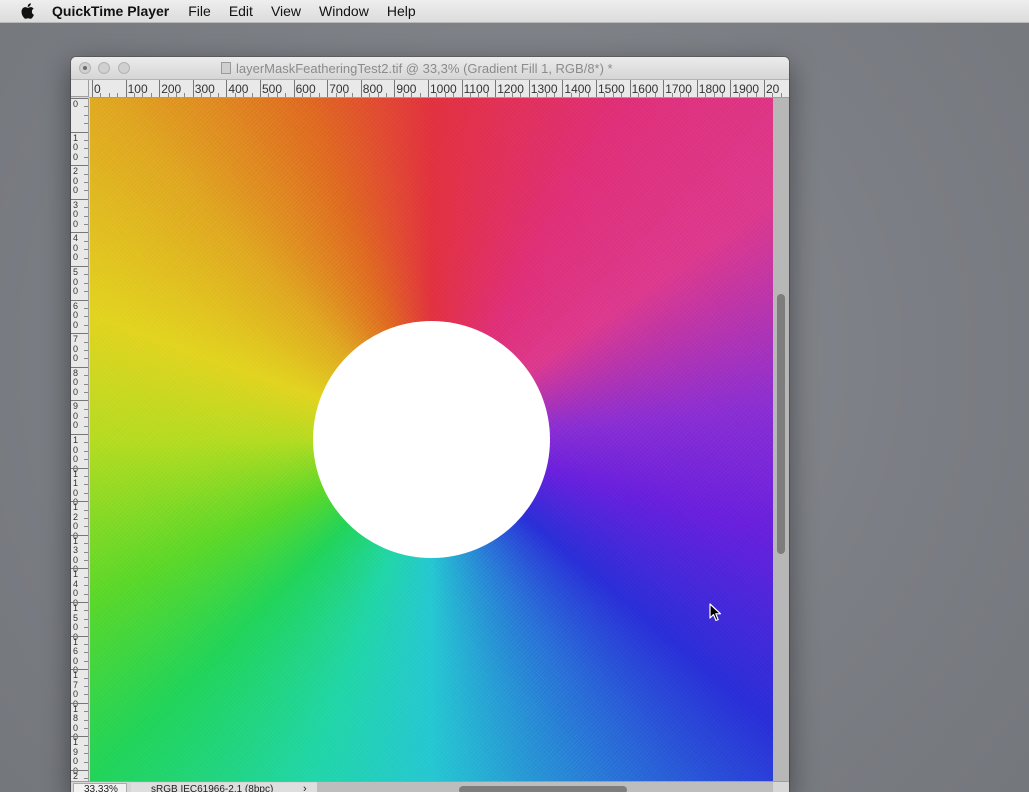 Image resolution: width=1029 pixels, height=792 pixels. What do you see at coordinates (715, 612) in the screenshot?
I see `mouse-pointer-icon` at bounding box center [715, 612].